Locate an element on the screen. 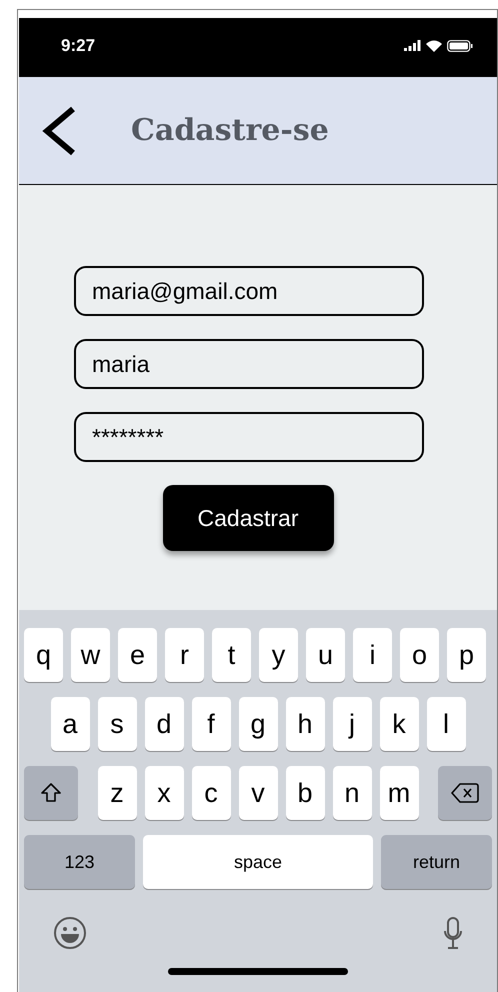 This screenshot has height=992, width=498. key: q is located at coordinates (43, 655).